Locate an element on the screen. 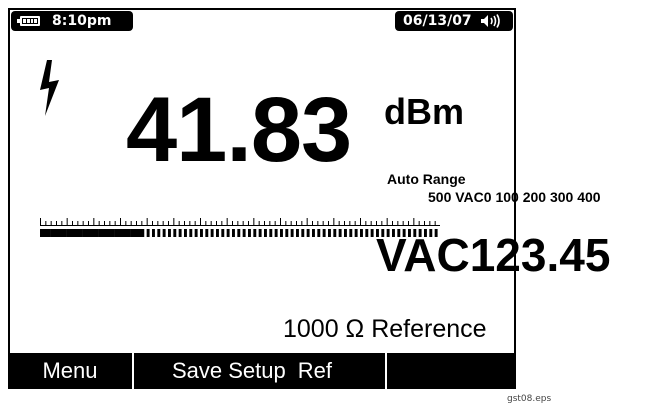  date: 06/13/07 is located at coordinates (437, 21).